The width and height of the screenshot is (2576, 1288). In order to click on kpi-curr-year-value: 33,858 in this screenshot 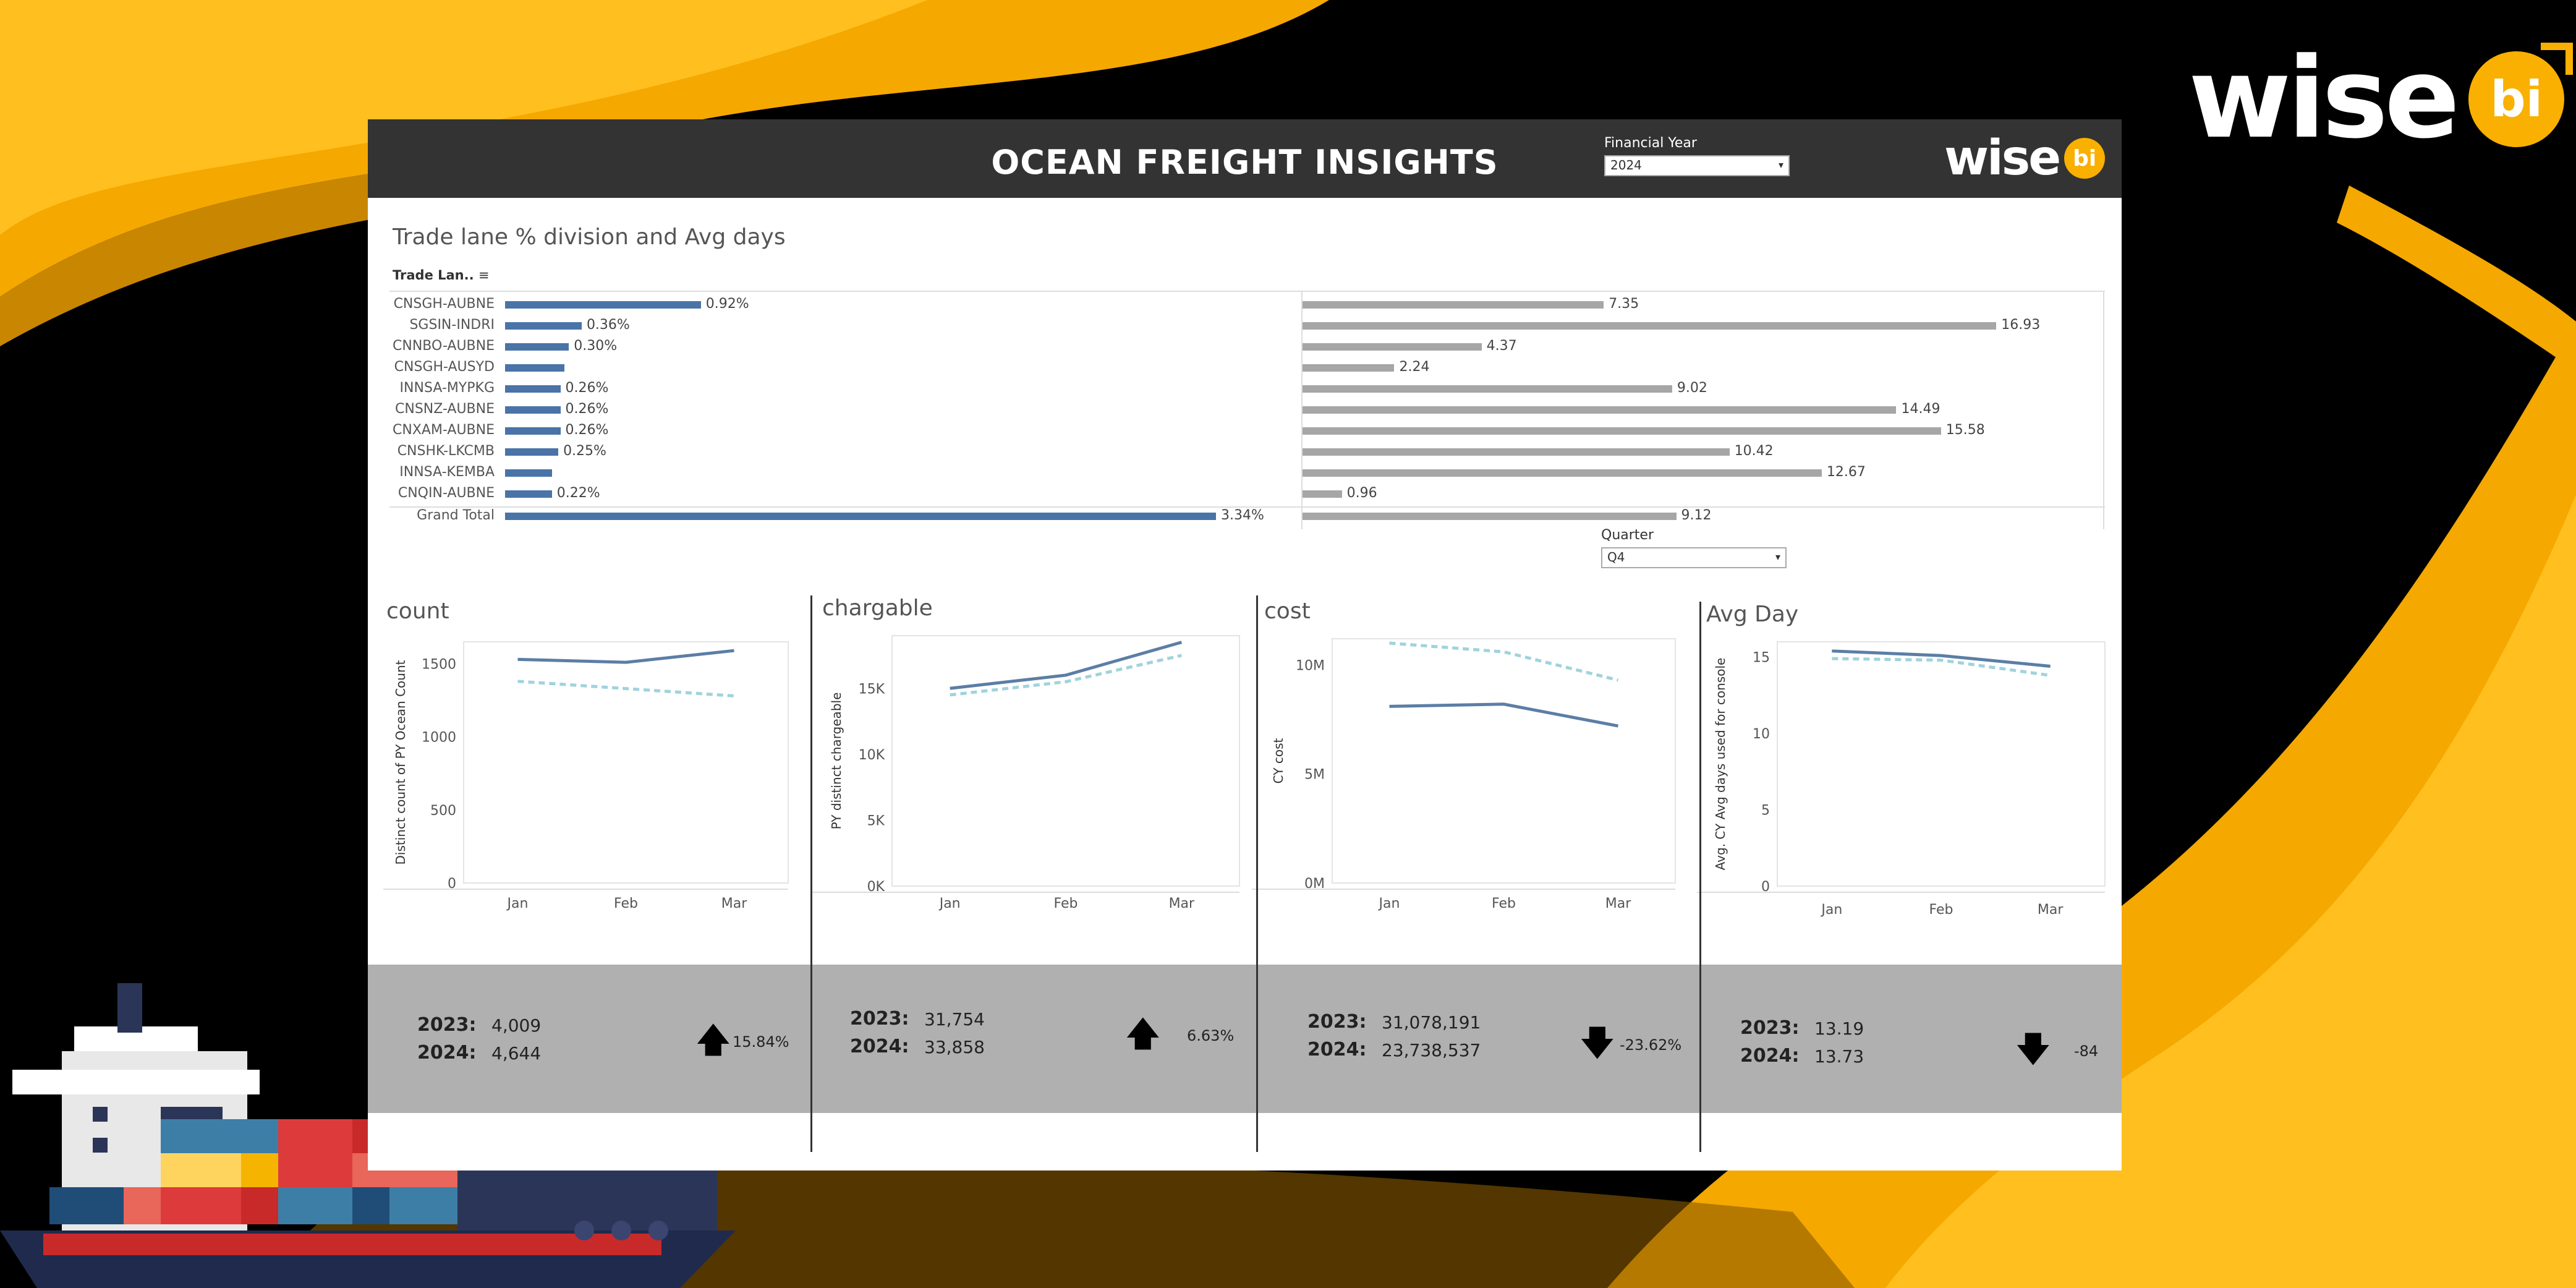, I will do `click(954, 1047)`.